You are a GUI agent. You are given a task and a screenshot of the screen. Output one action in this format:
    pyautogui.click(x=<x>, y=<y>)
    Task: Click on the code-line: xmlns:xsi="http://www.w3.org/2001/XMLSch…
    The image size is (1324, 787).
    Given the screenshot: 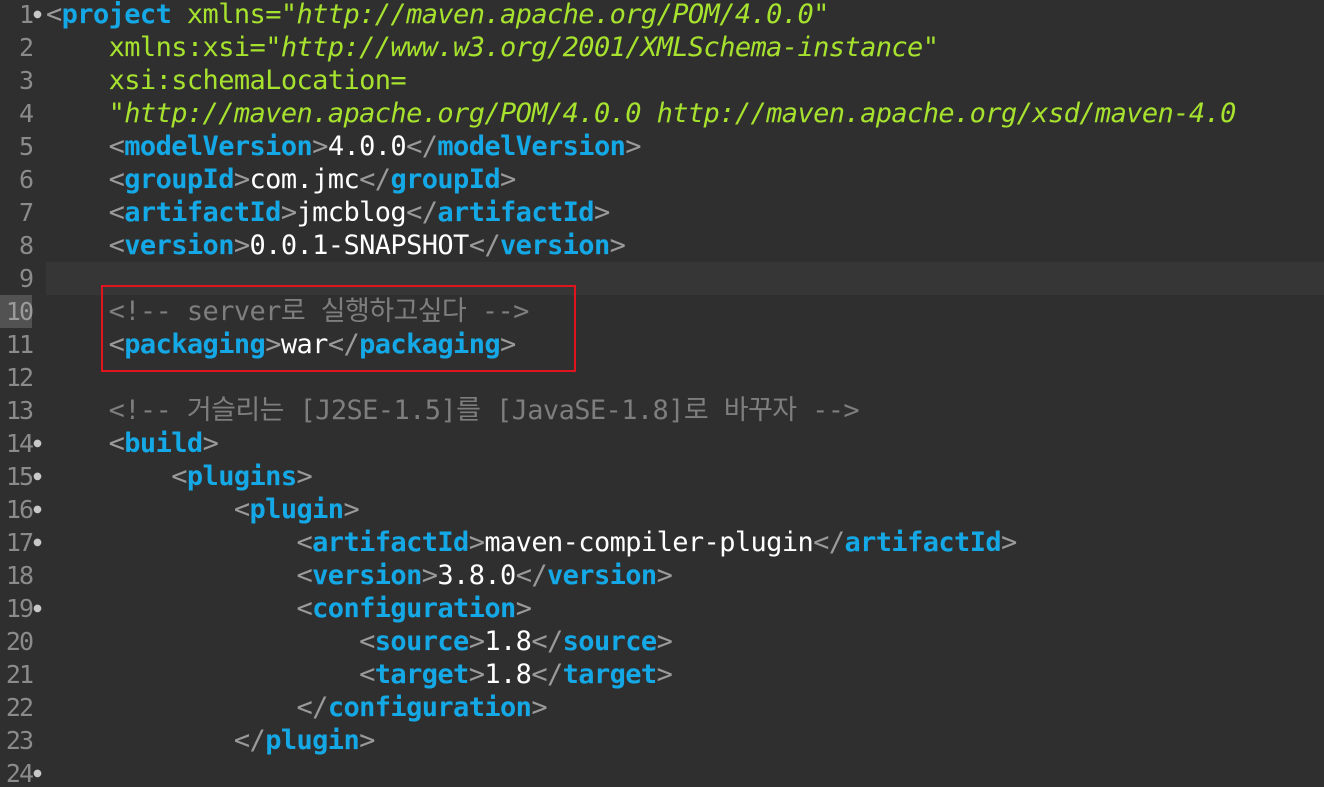 What is the action you would take?
    pyautogui.click(x=492, y=47)
    